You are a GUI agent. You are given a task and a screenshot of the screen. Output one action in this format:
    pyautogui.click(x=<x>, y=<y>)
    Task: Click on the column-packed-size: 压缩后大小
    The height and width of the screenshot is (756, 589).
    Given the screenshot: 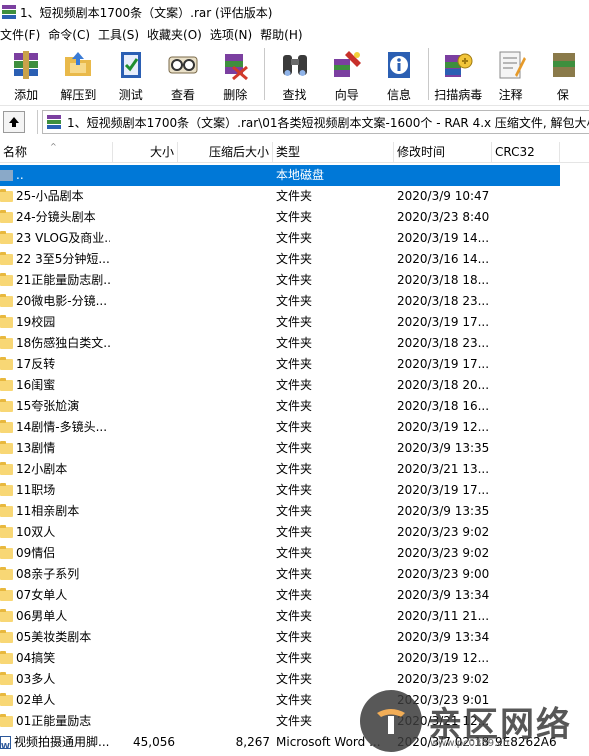 What is the action you would take?
    pyautogui.click(x=225, y=152)
    